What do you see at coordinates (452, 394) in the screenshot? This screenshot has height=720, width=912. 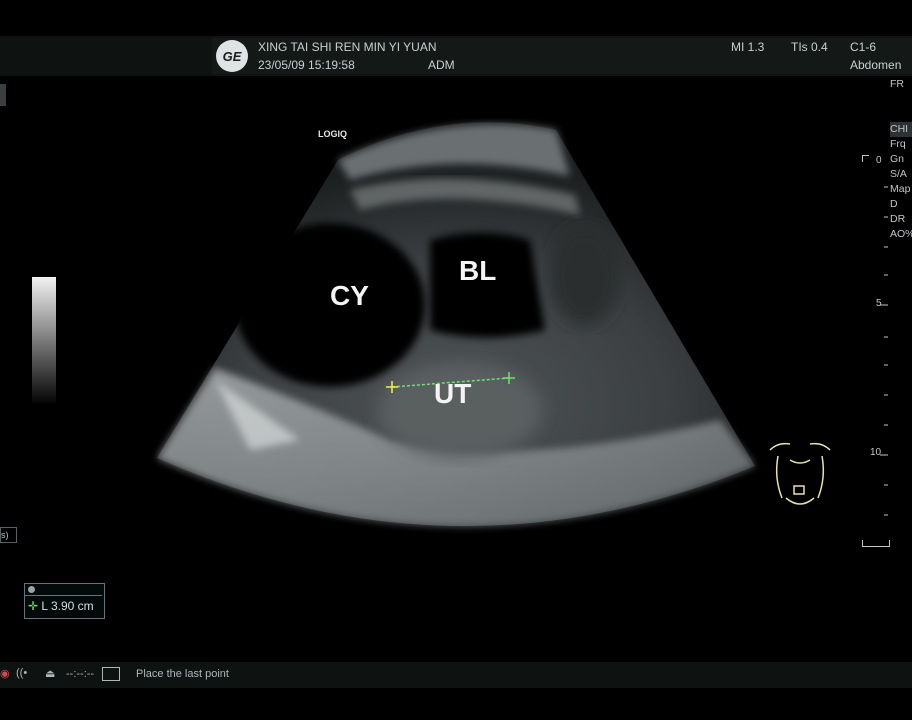 I see `annotation-uterus: UT` at bounding box center [452, 394].